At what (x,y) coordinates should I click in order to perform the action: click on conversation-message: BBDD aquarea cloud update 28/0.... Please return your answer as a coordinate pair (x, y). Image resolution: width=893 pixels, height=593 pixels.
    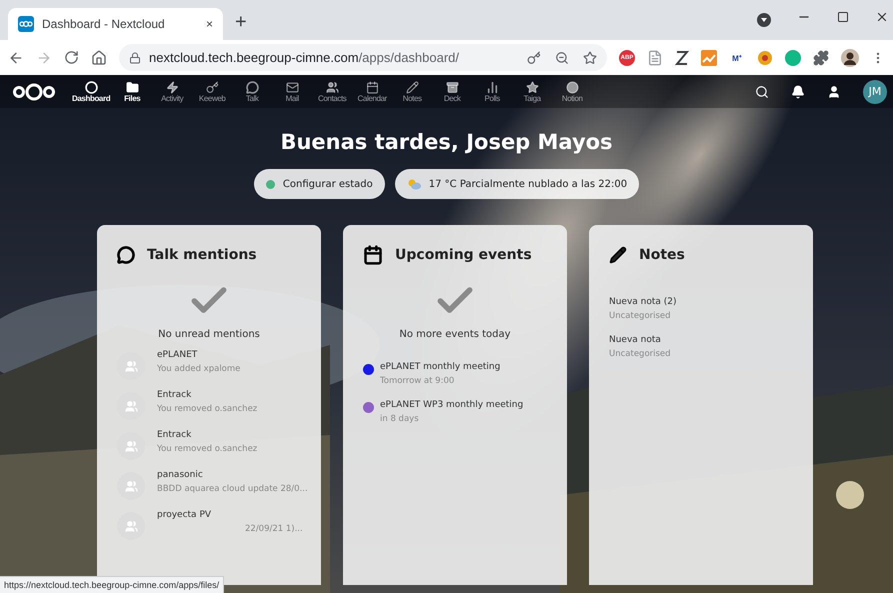
    Looking at the image, I should click on (232, 489).